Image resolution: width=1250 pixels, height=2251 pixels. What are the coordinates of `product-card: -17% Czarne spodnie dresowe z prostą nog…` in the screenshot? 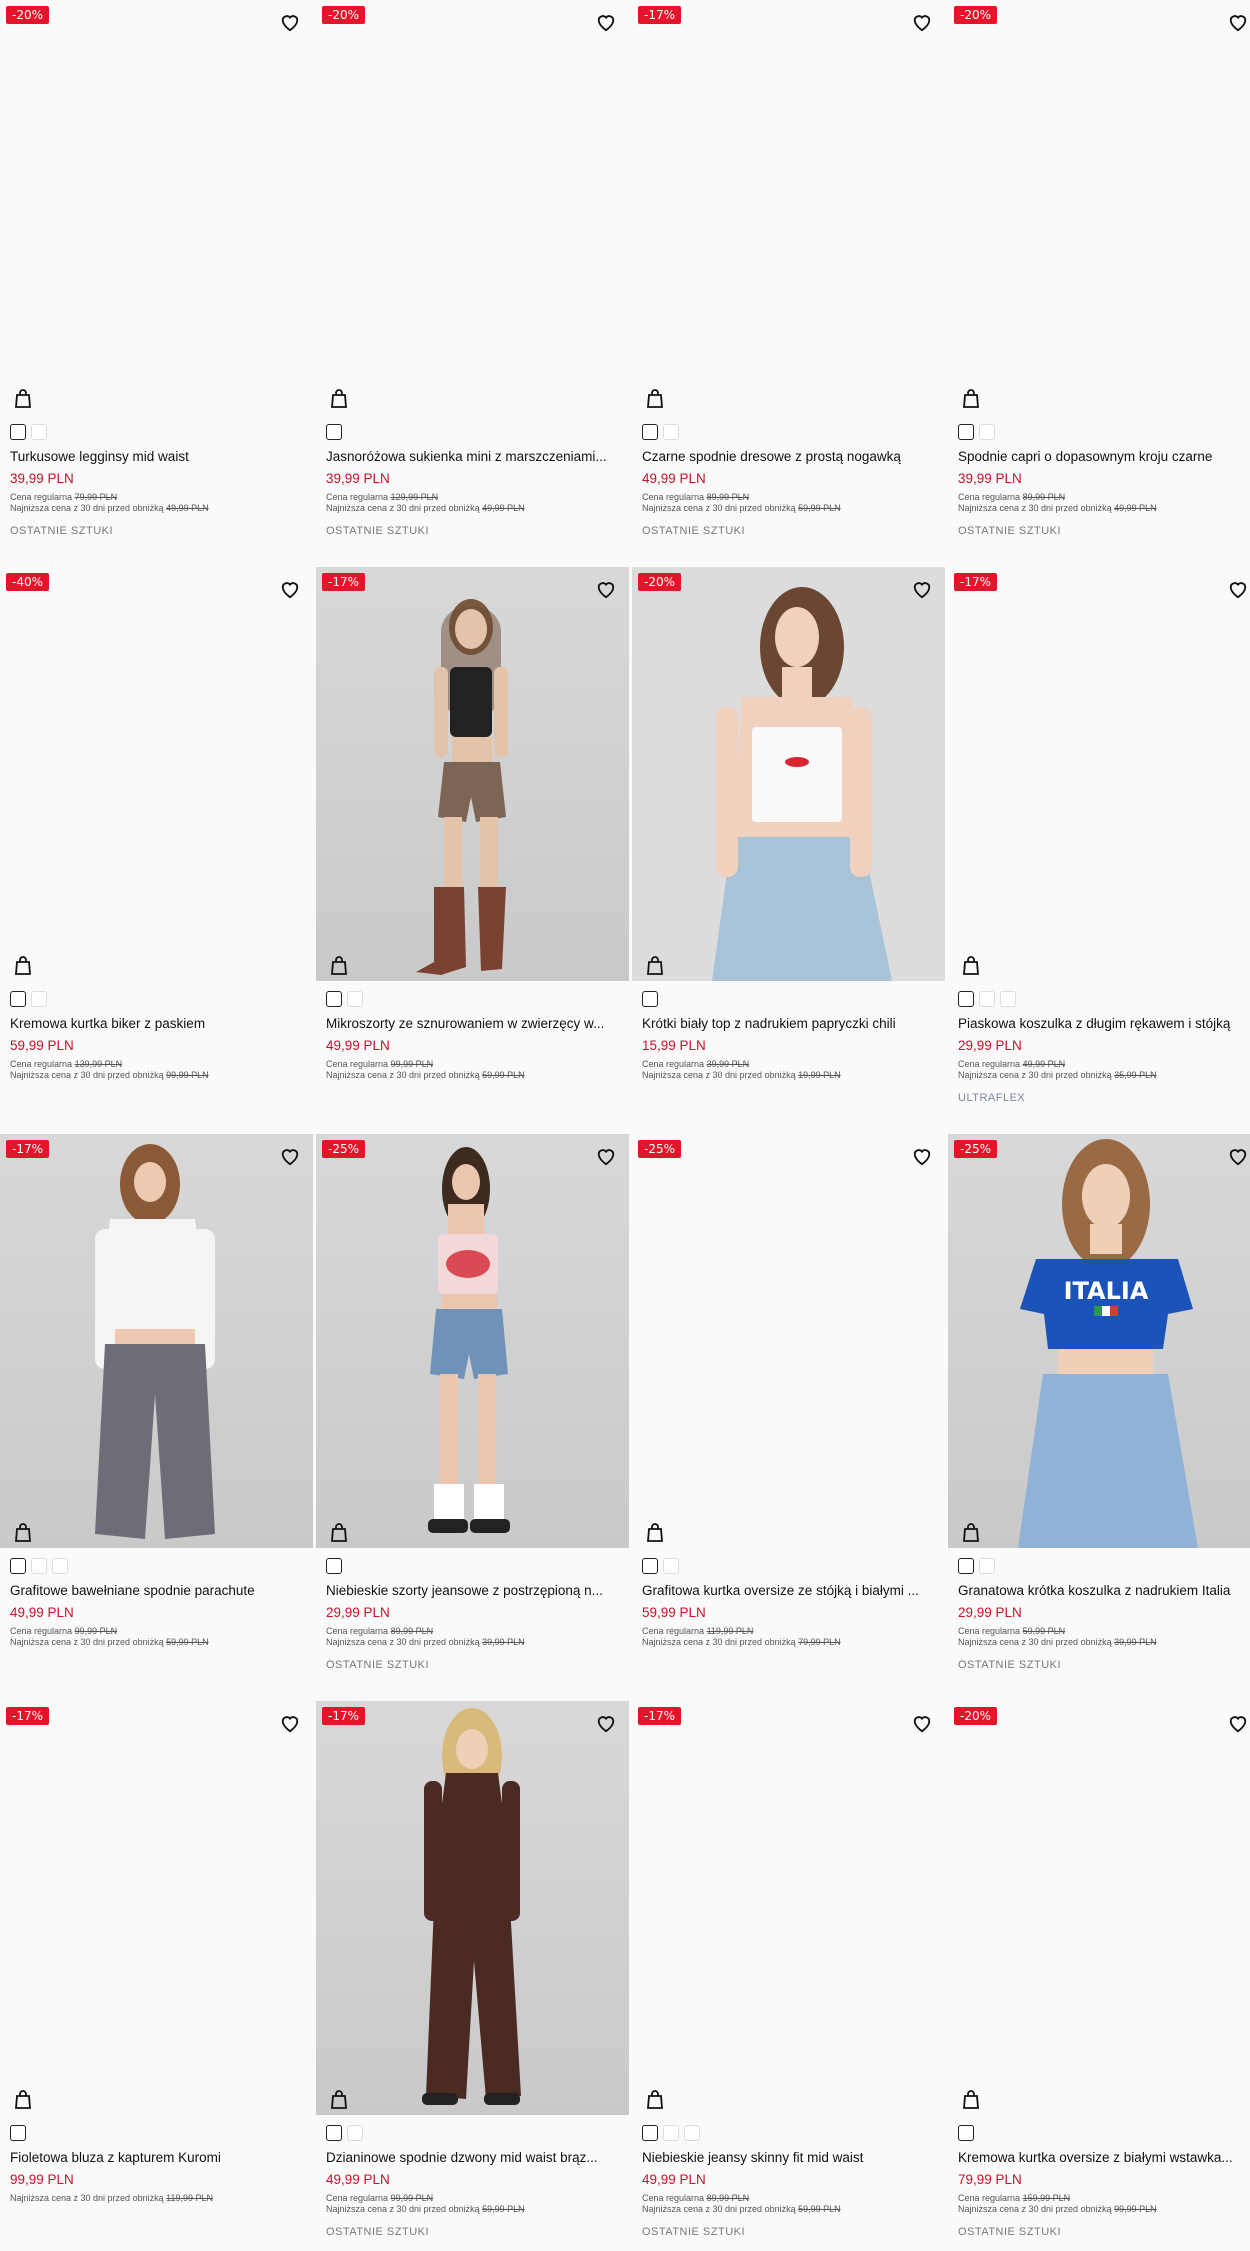 It's located at (788, 283).